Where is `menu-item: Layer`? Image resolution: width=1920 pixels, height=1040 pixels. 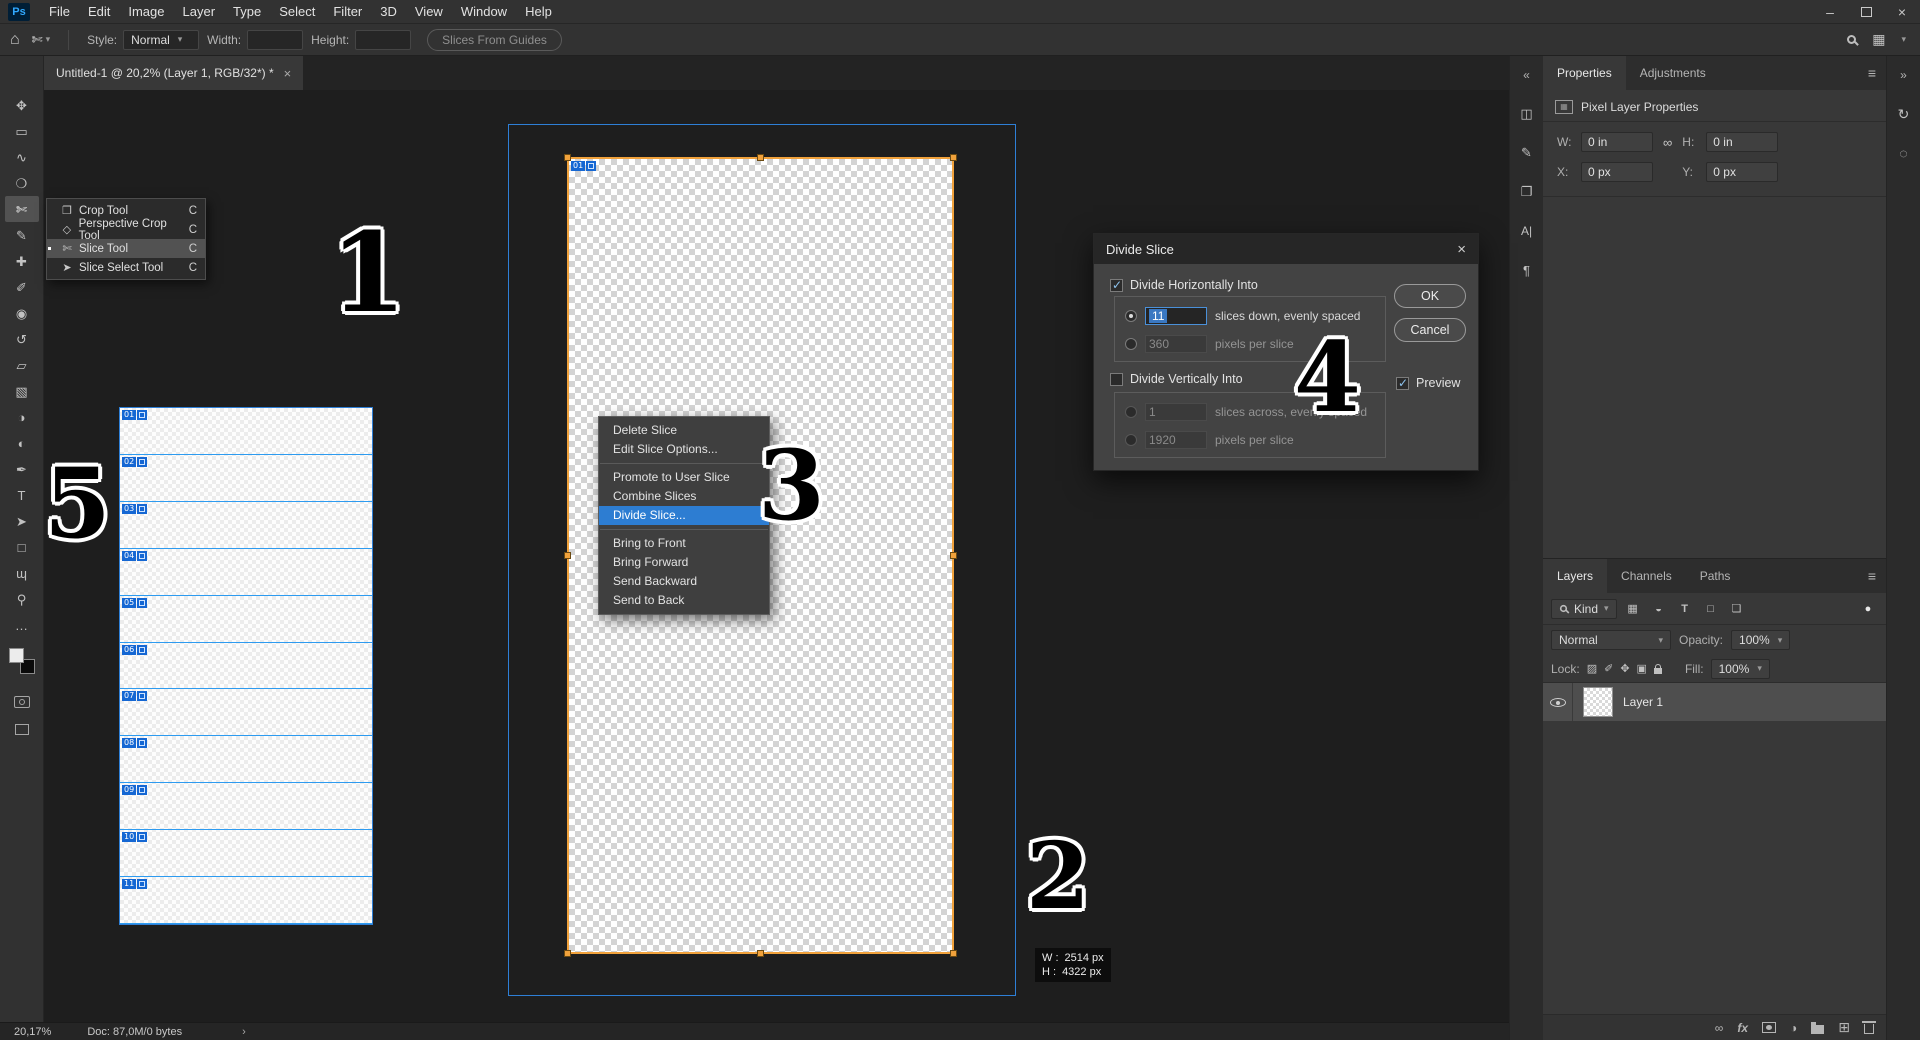 menu-item: Layer is located at coordinates (199, 11).